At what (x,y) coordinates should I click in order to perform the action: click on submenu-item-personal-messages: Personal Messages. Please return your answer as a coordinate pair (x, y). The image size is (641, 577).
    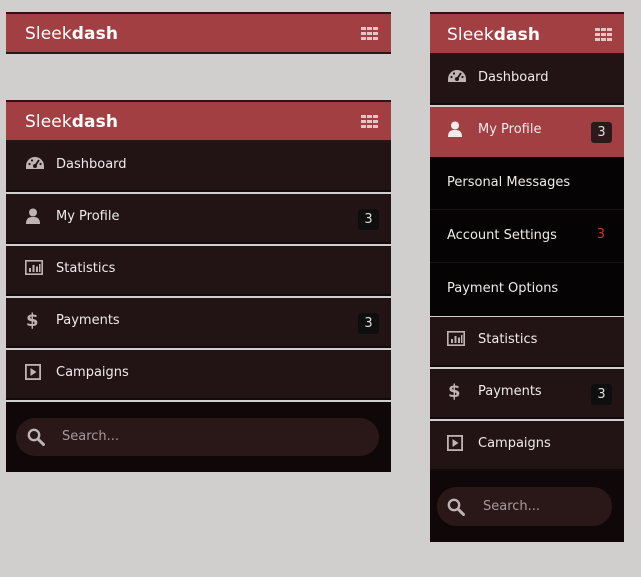
    Looking at the image, I should click on (527, 183).